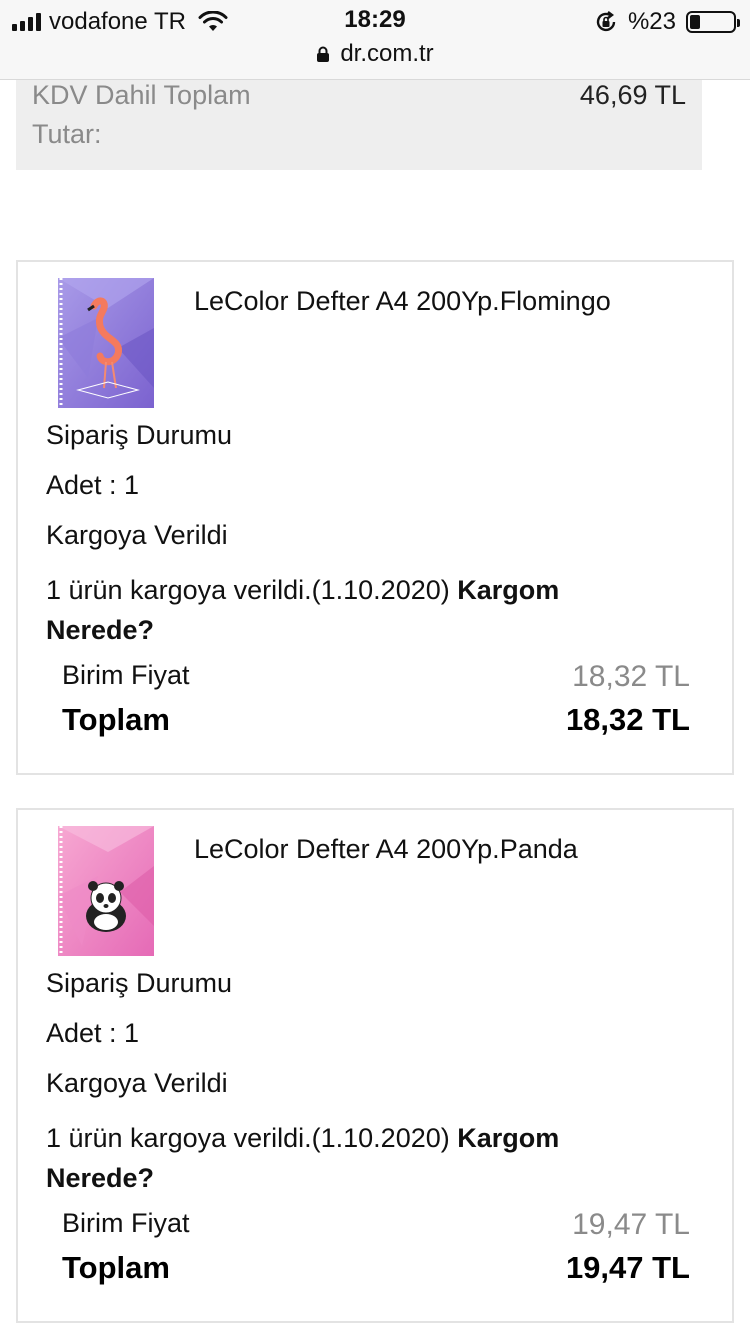  I want to click on product-name: LeColor Defter A4 200Yp.Panda, so click(386, 849).